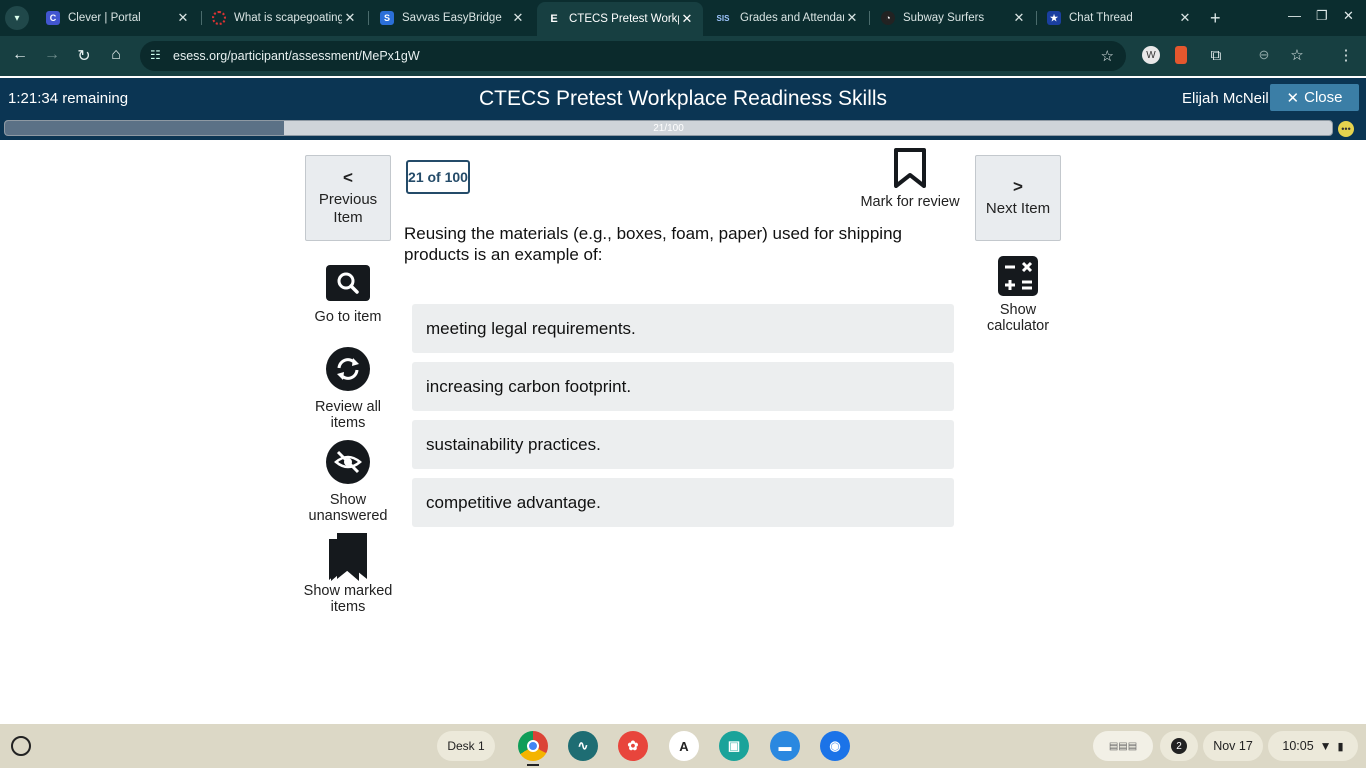 The height and width of the screenshot is (768, 1366). Describe the element at coordinates (1298, 746) in the screenshot. I see `clock-time: 10:05` at that location.